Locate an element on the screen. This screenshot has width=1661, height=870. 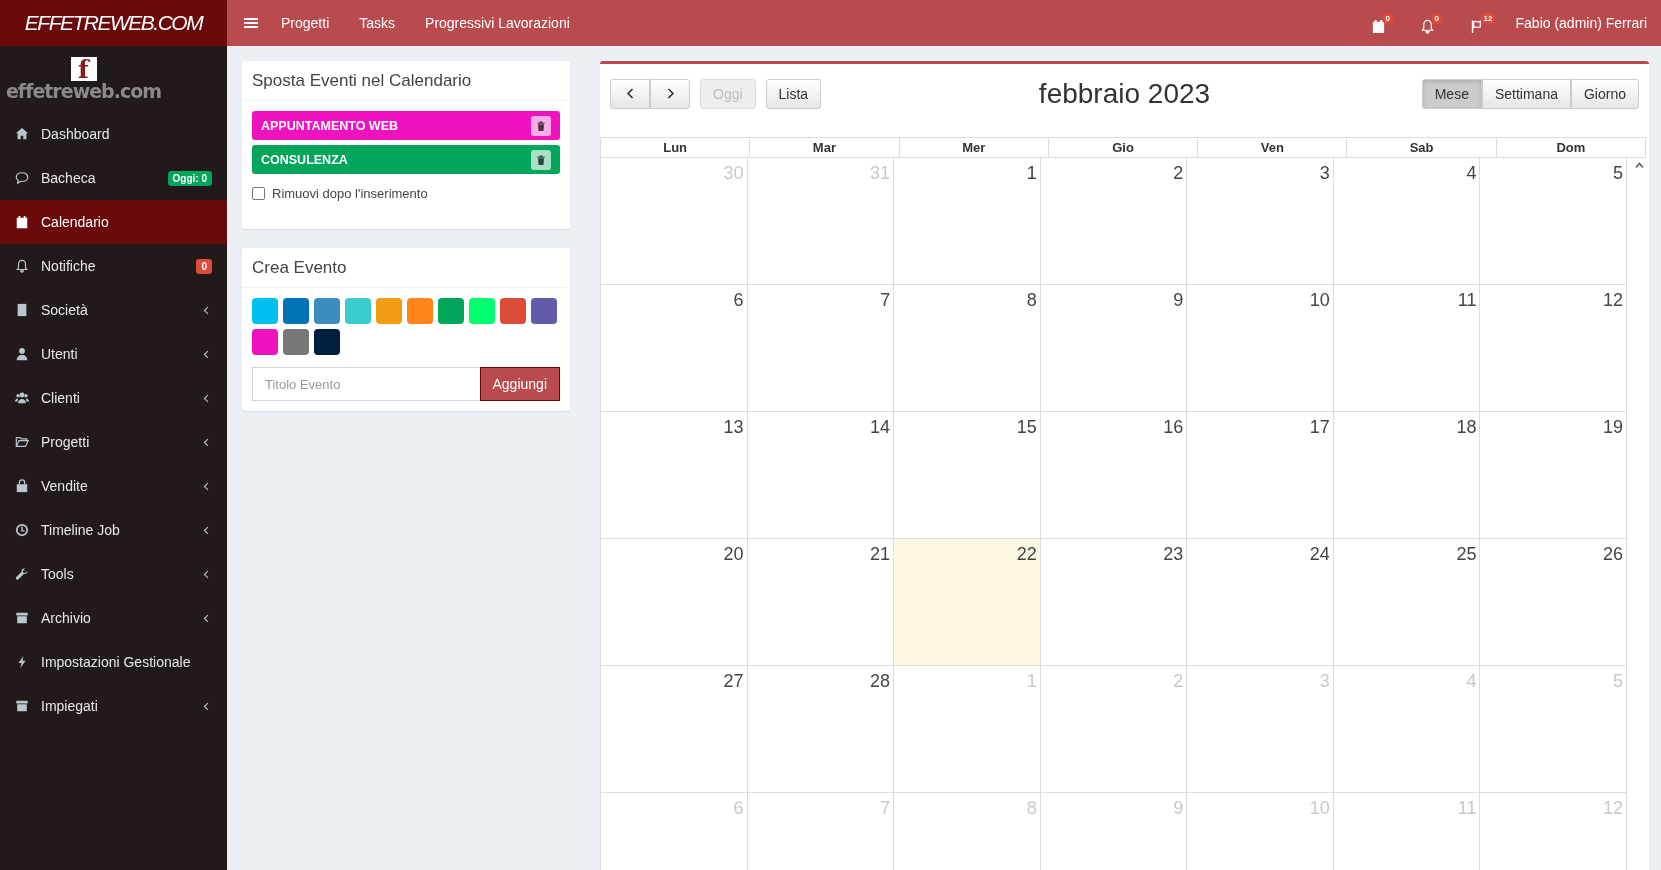
day-cell: 10 is located at coordinates (1260, 348).